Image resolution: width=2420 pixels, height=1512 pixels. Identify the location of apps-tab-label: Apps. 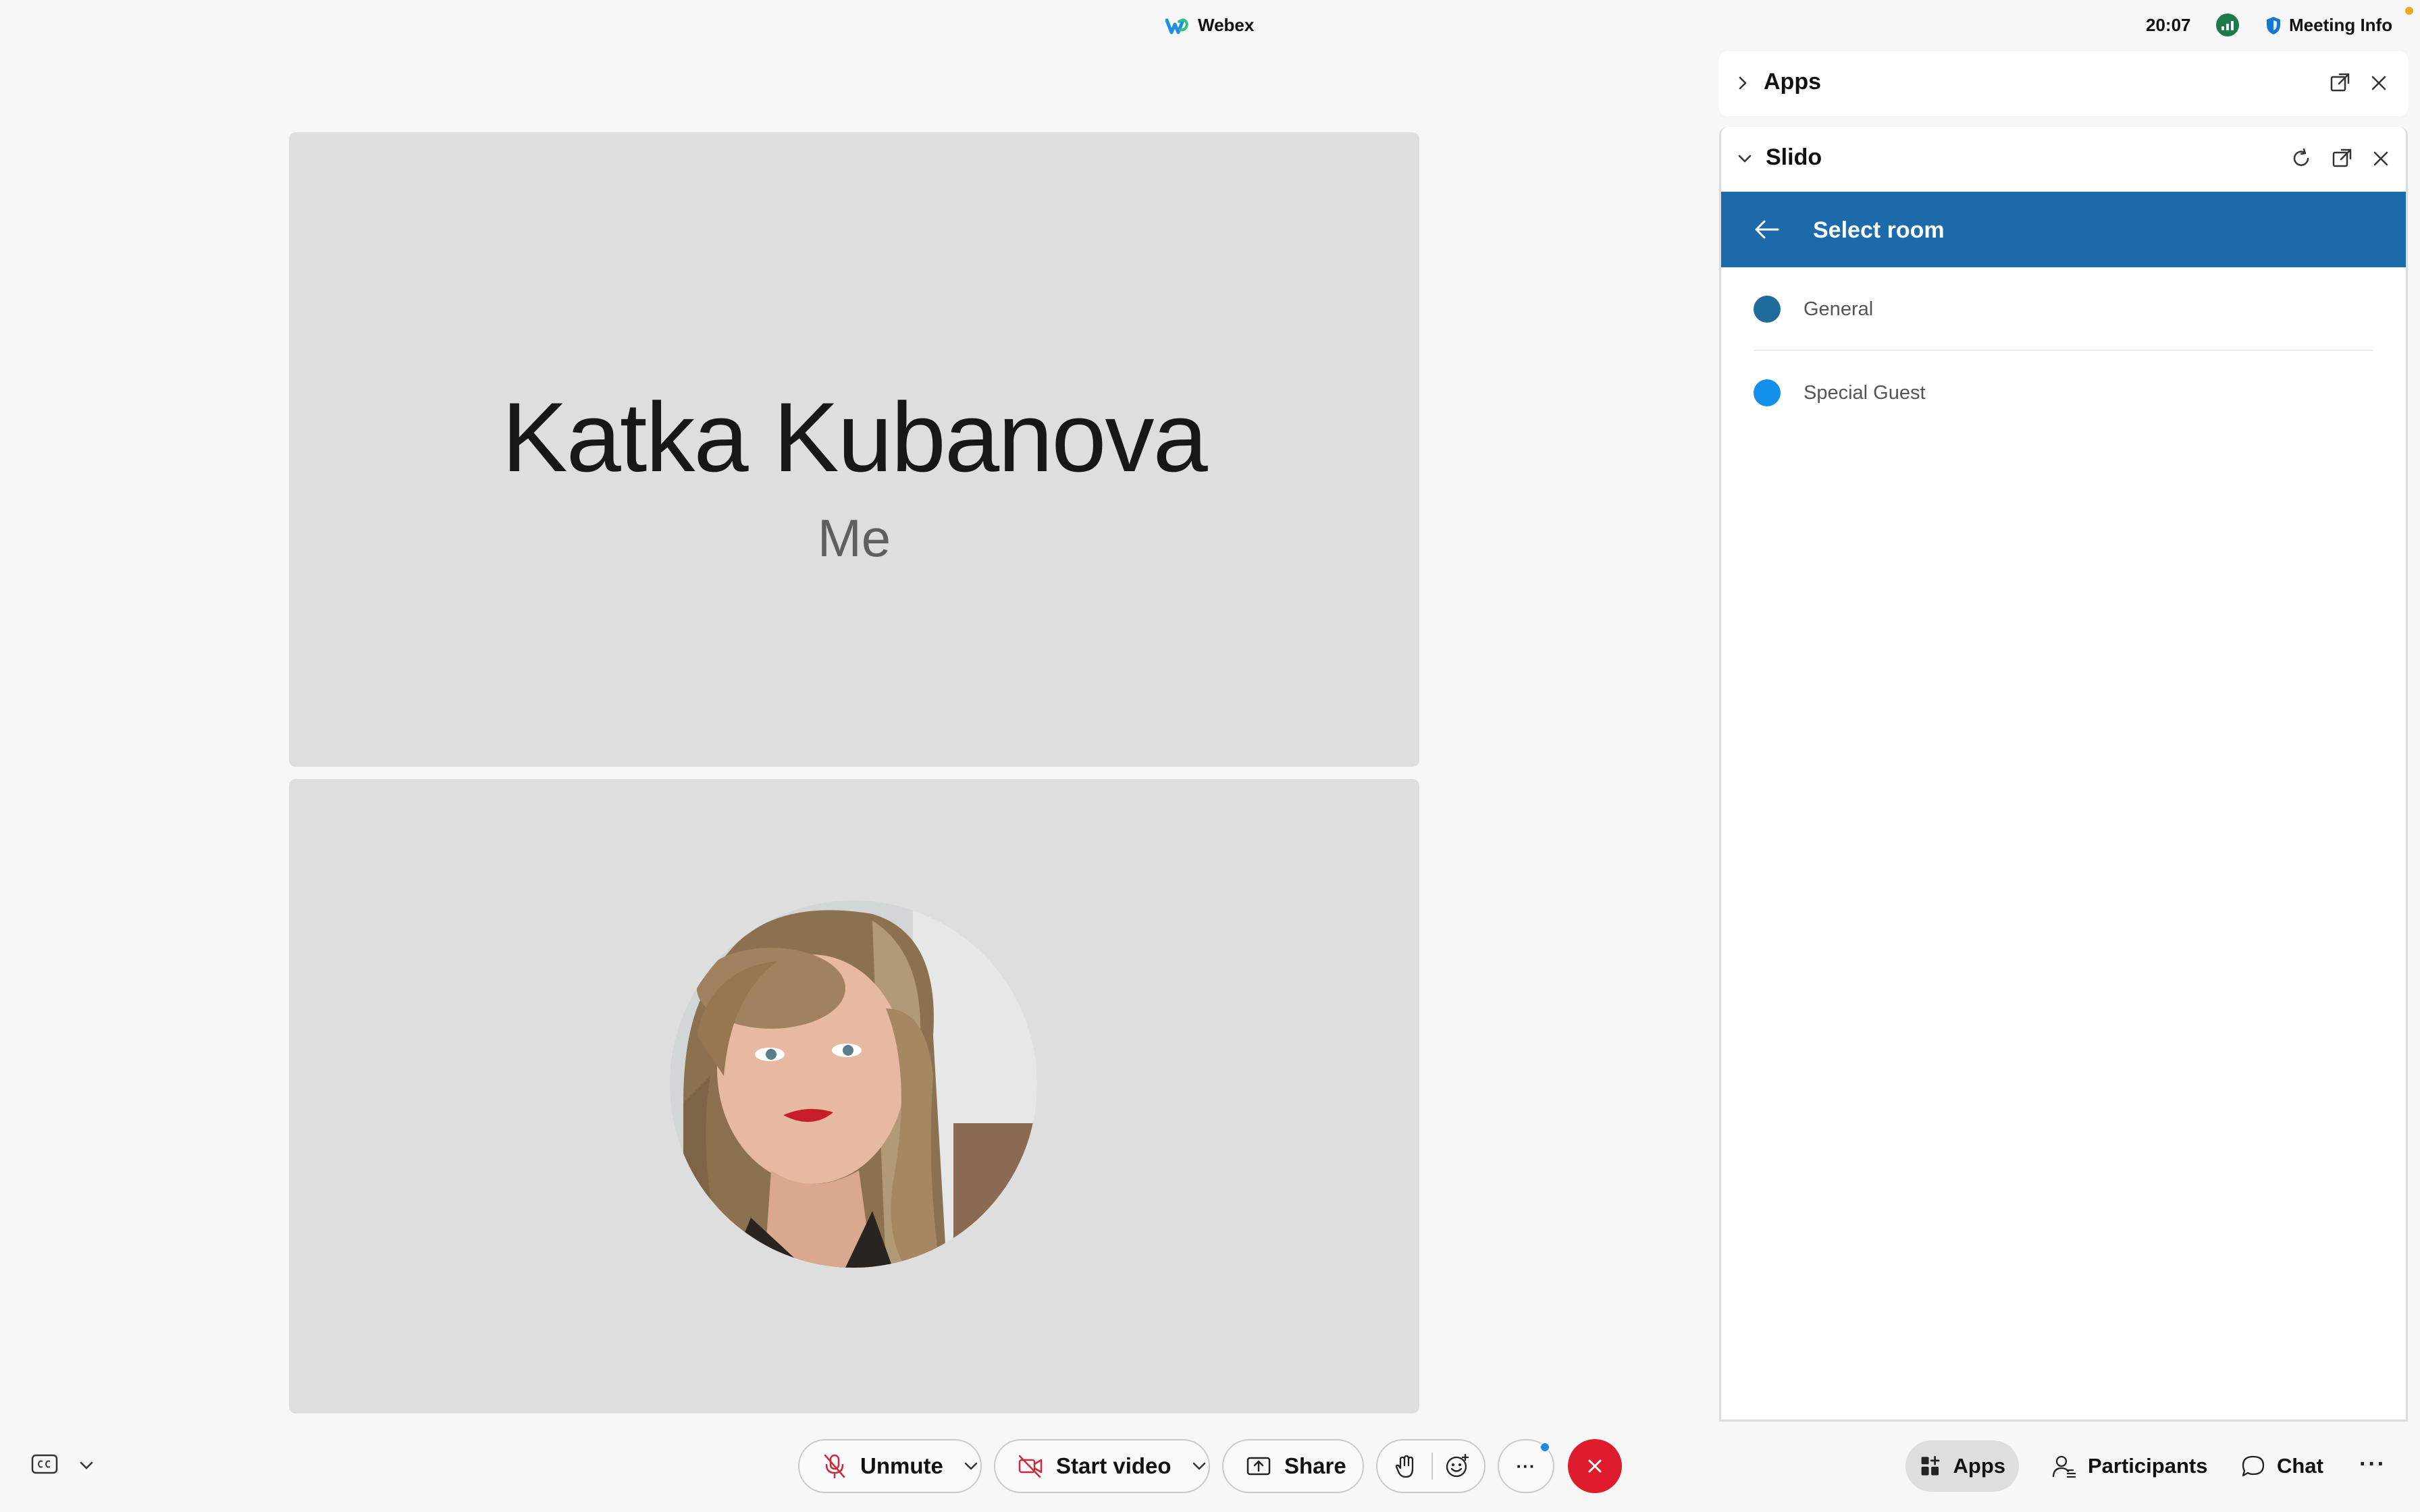
(1979, 1466).